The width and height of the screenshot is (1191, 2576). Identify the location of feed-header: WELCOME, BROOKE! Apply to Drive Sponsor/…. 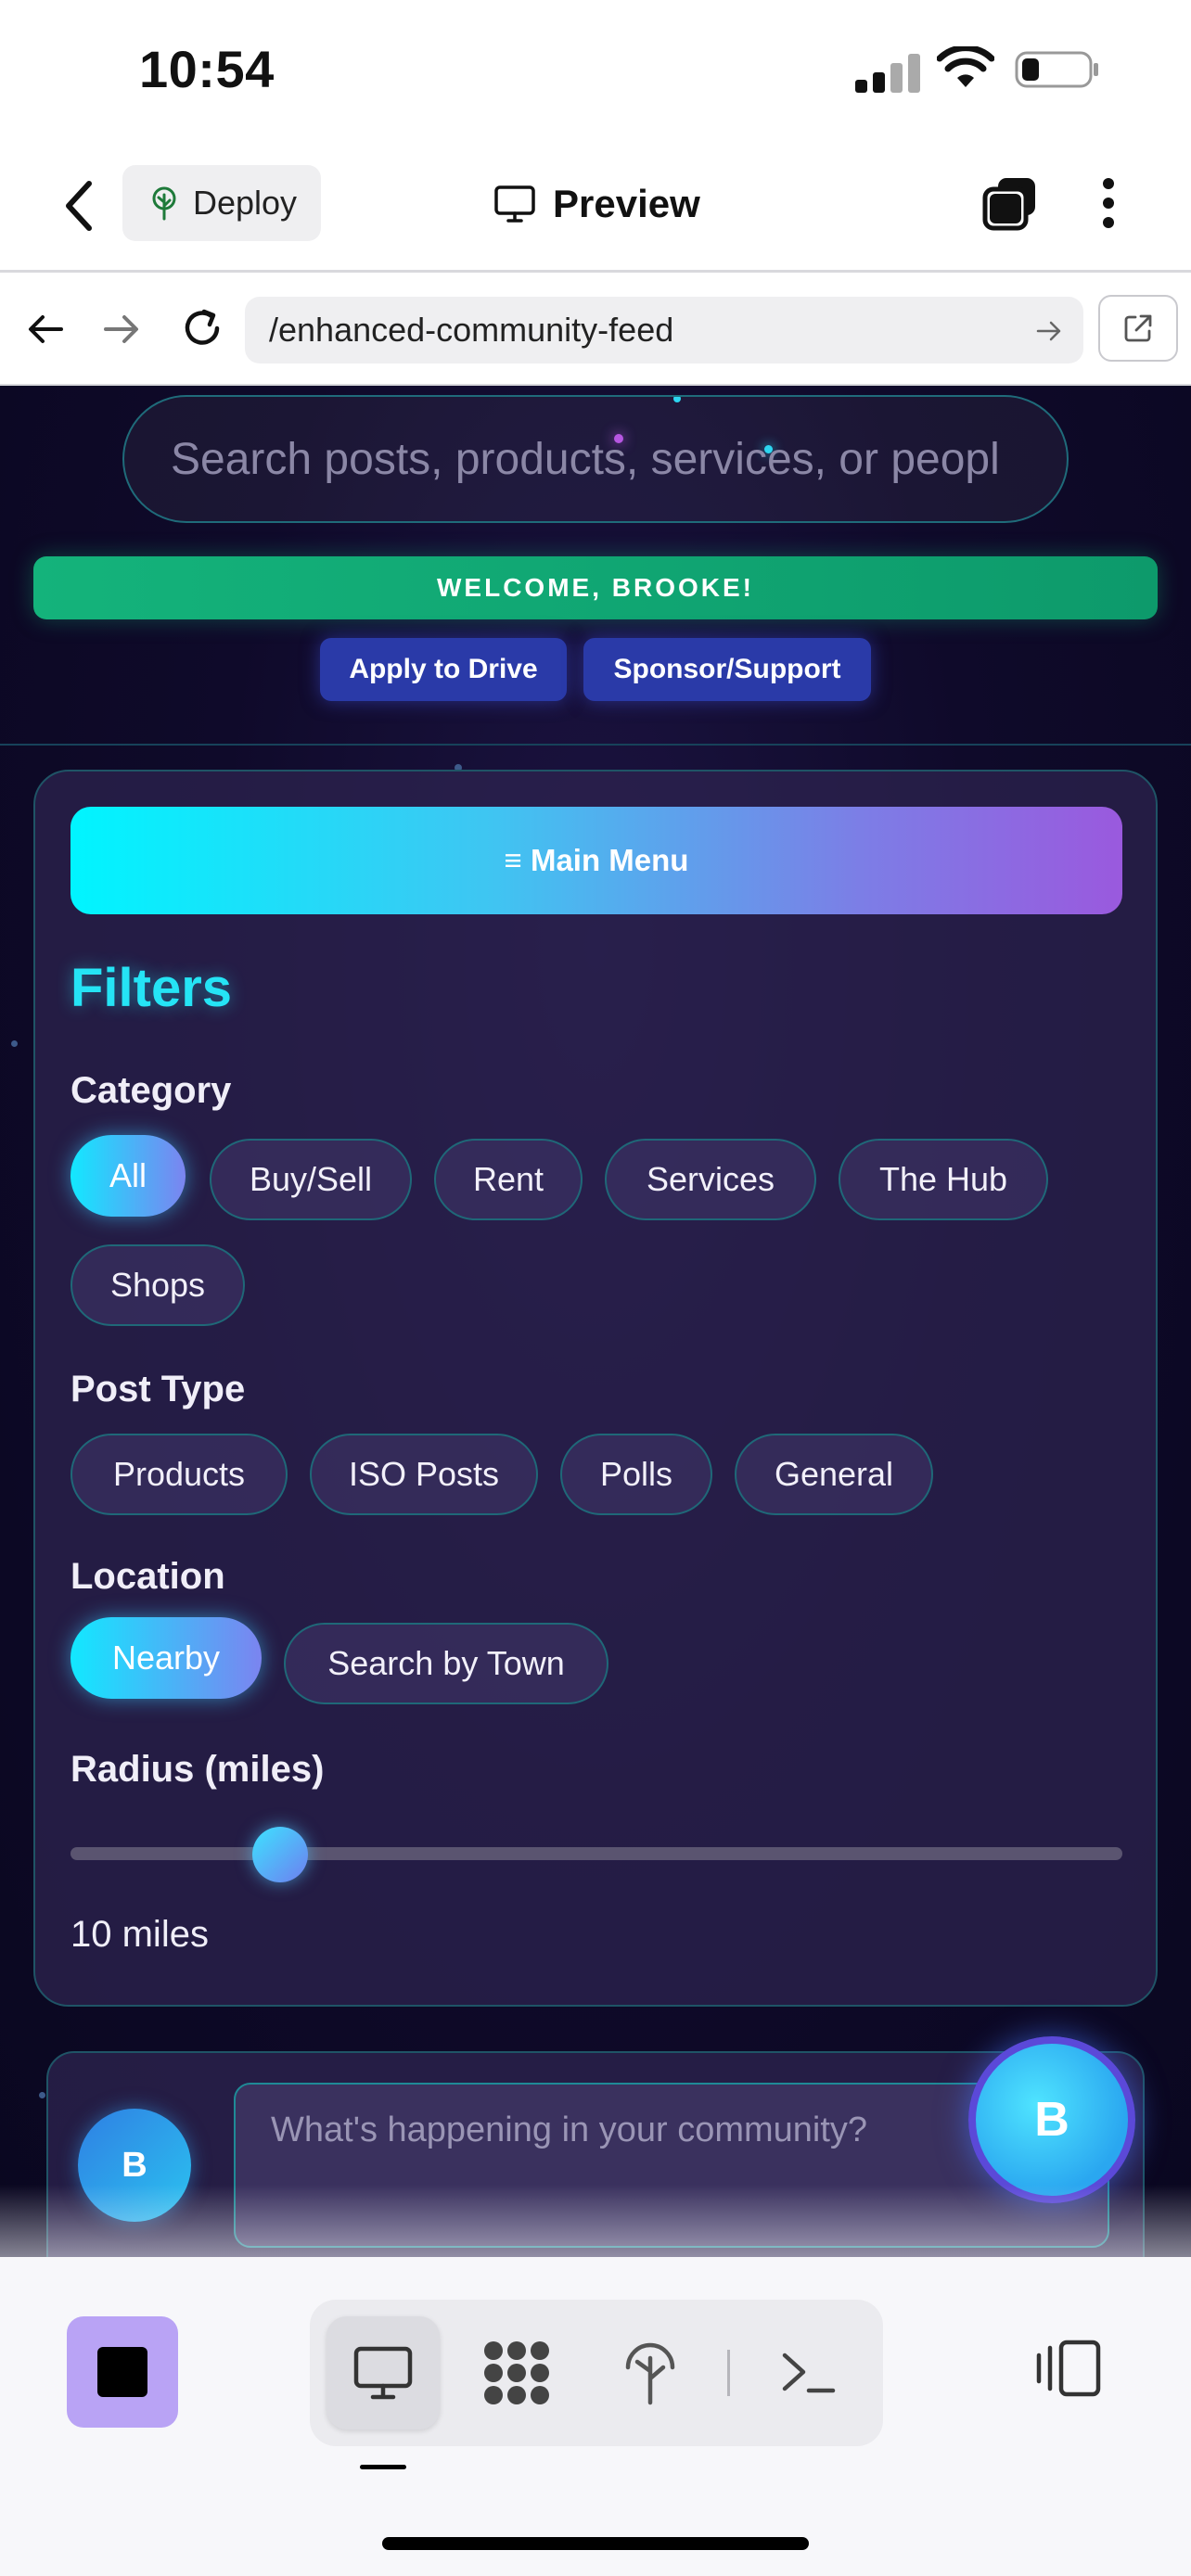
(595, 566).